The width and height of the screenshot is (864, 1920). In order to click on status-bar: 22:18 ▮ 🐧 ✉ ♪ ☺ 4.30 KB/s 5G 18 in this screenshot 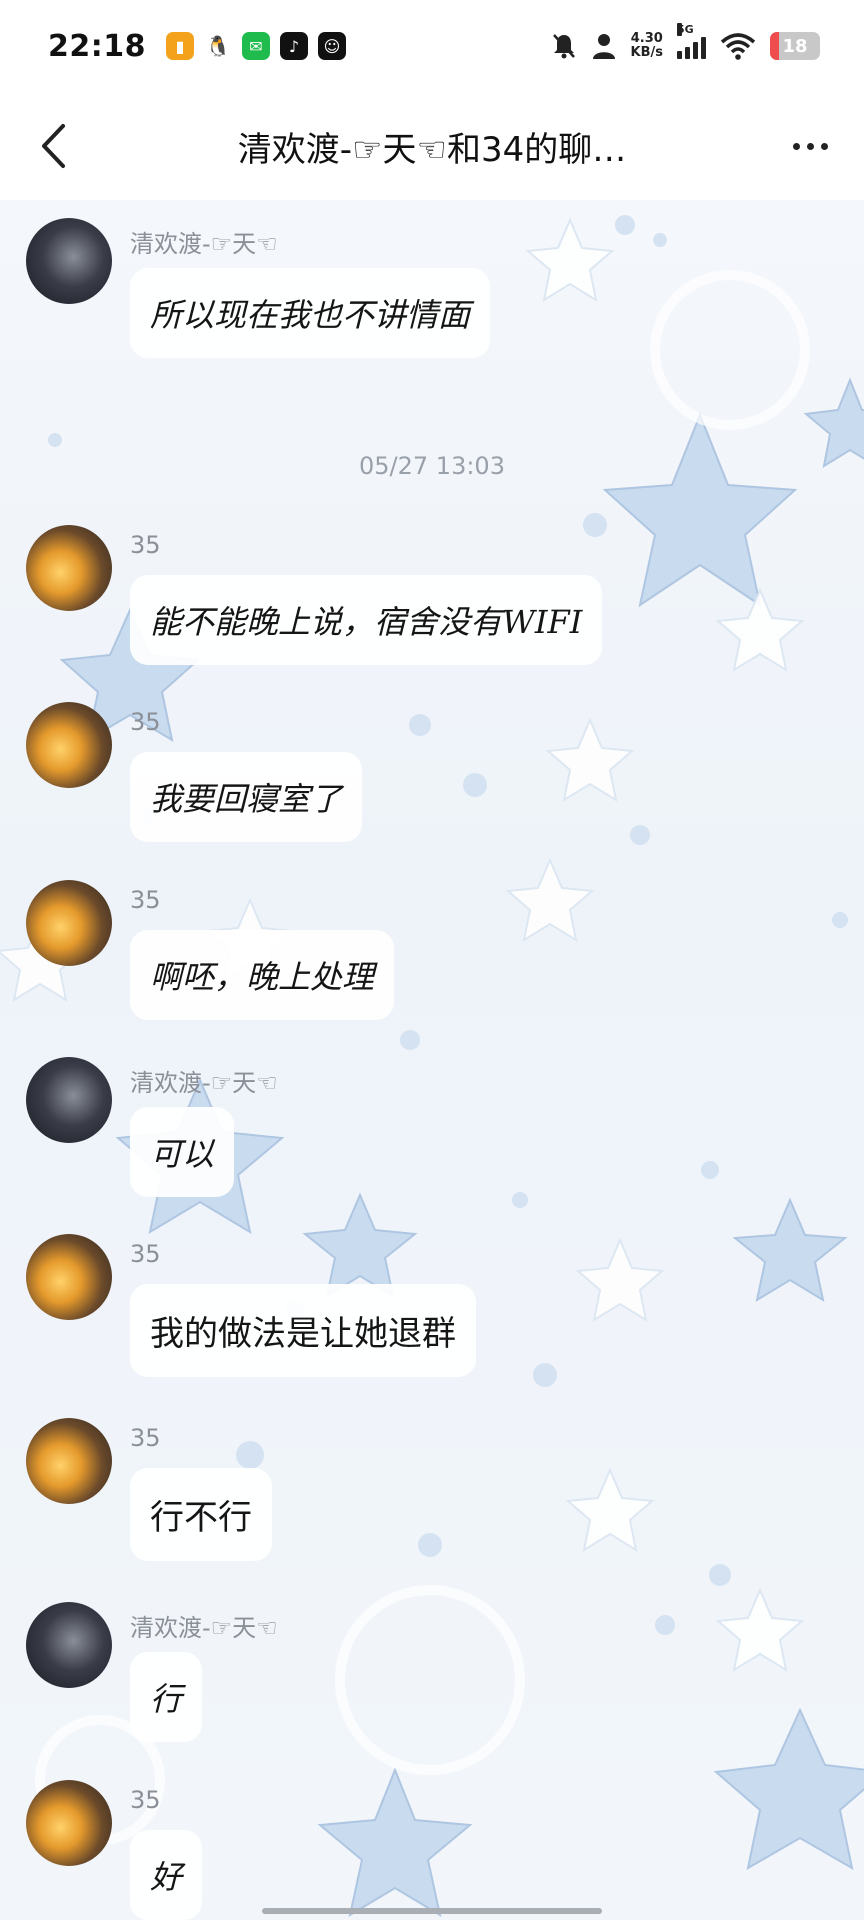, I will do `click(432, 46)`.